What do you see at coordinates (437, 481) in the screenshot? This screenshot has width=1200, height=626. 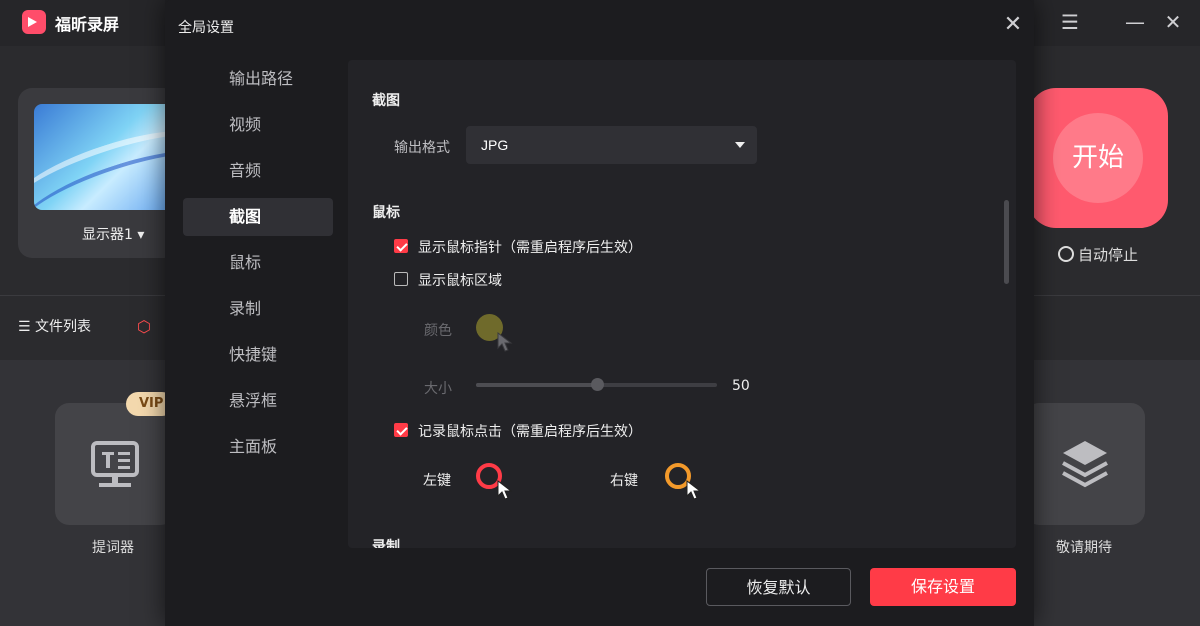 I see `left-click-label: 左键` at bounding box center [437, 481].